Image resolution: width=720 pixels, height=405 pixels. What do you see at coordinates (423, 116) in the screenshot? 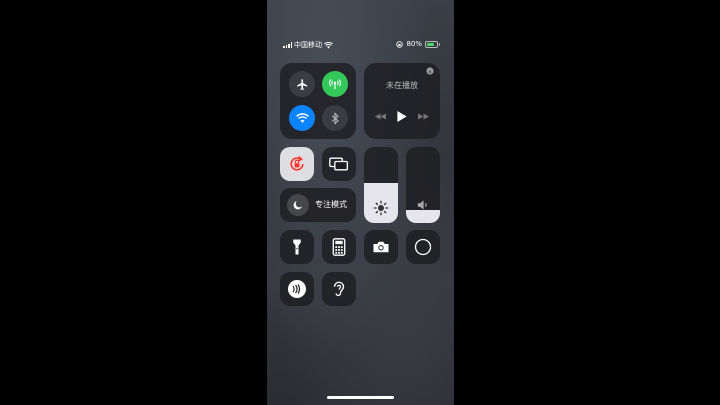
I see `fast-forward-icon` at bounding box center [423, 116].